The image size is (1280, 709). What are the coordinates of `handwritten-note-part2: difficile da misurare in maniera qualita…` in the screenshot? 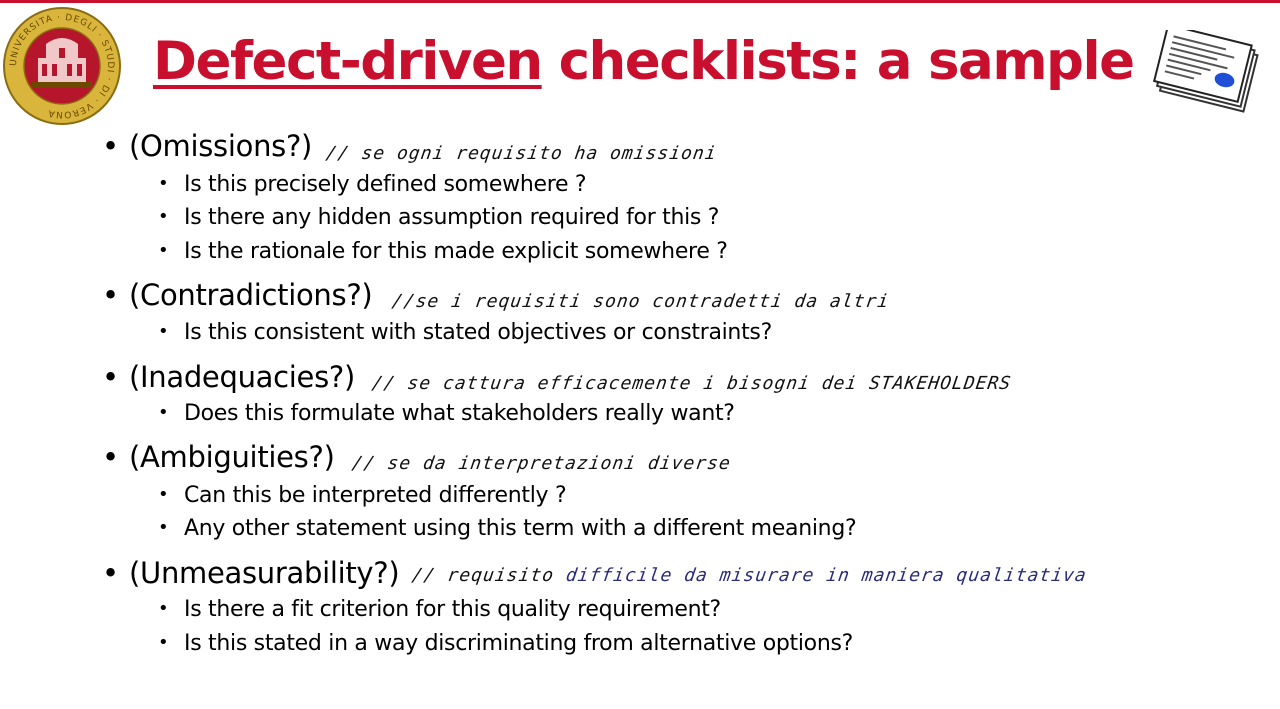 It's located at (826, 575).